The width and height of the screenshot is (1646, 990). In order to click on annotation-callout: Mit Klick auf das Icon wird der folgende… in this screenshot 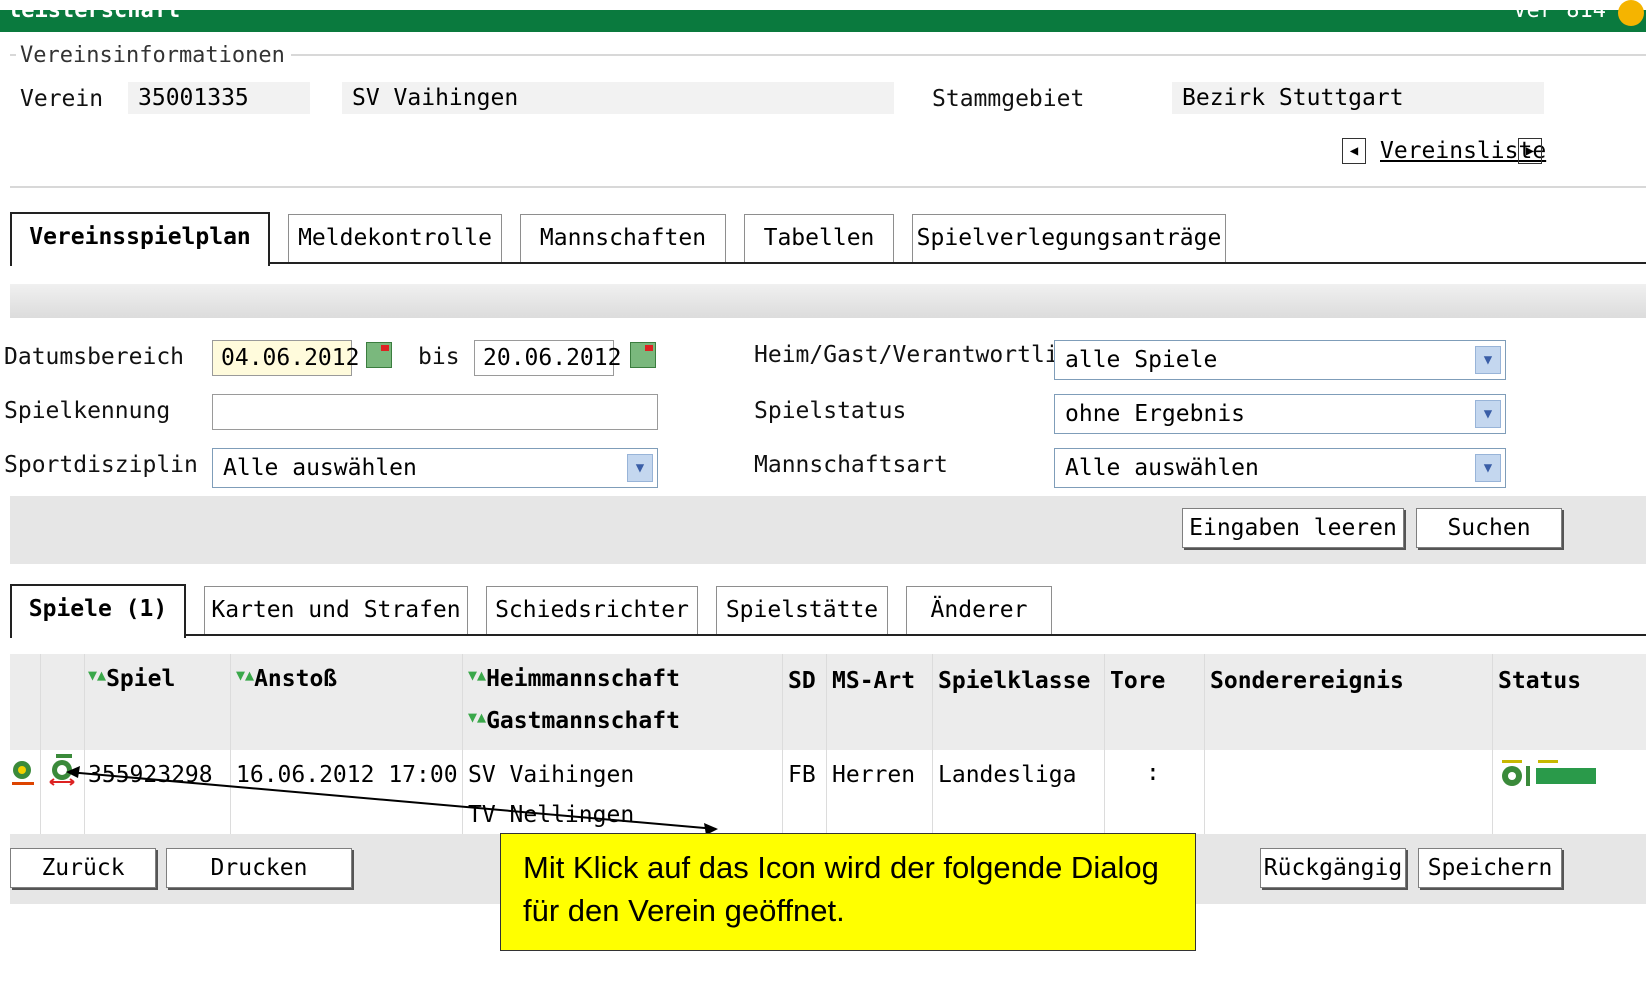, I will do `click(848, 892)`.